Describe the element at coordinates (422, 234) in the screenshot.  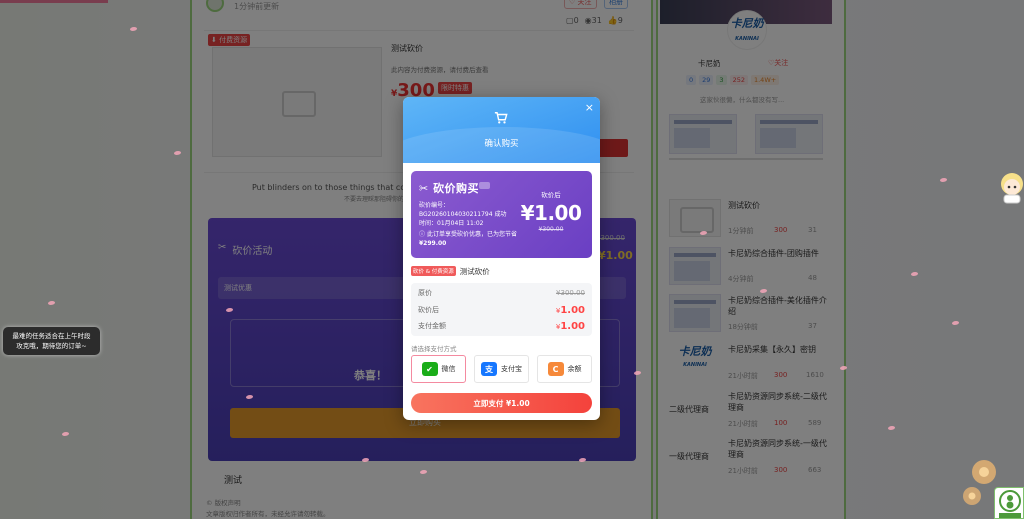
I see `info-icon: ⓘ` at that location.